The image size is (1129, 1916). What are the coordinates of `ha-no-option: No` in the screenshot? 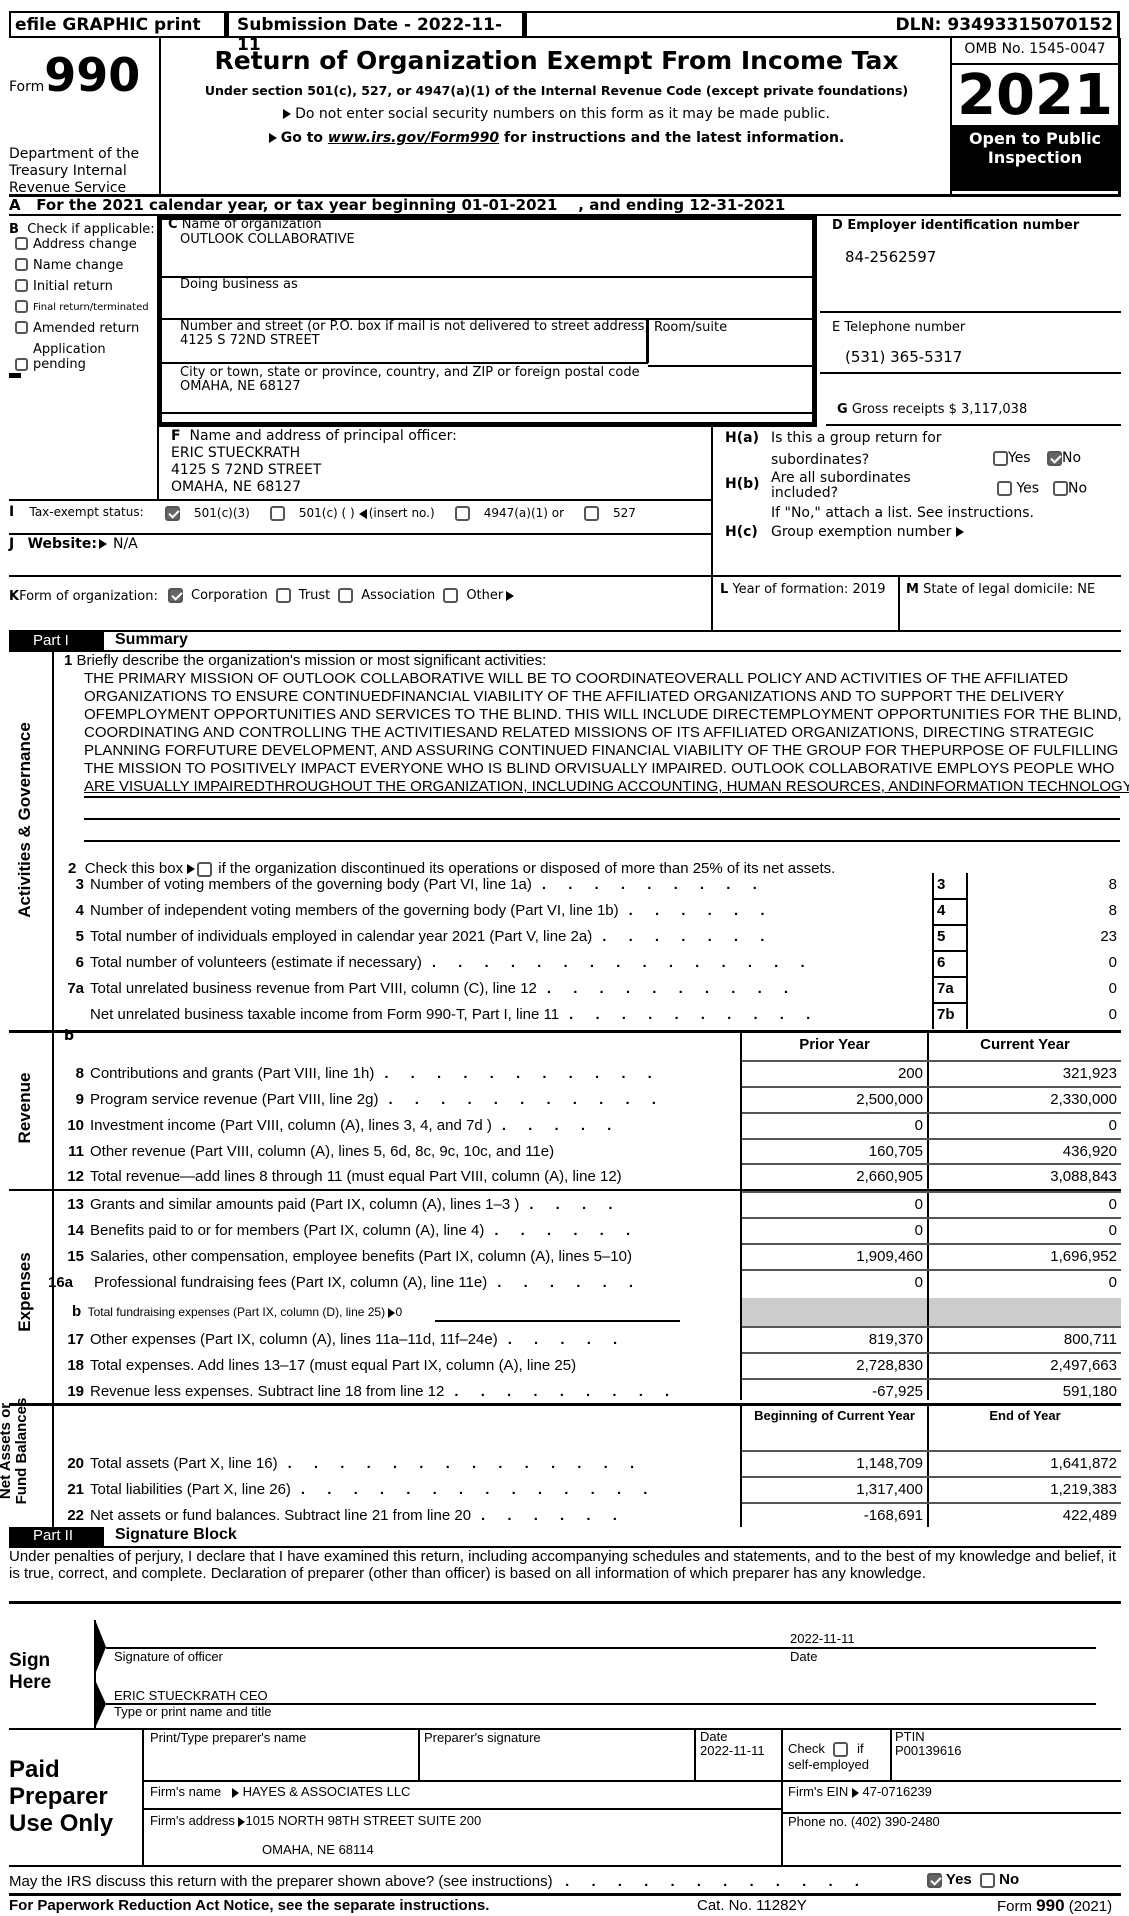 It's located at (1064, 458).